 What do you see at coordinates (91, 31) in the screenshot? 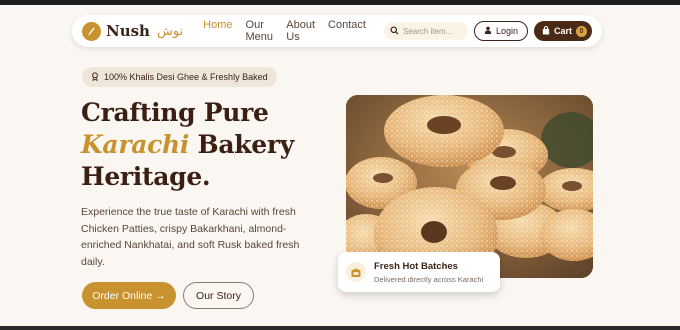
I see `wheat-icon` at bounding box center [91, 31].